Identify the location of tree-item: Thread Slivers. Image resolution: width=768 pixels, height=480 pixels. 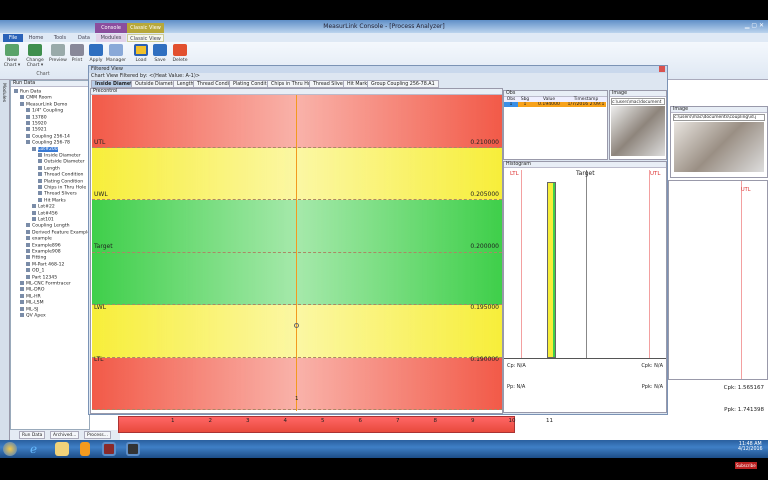
(57, 194).